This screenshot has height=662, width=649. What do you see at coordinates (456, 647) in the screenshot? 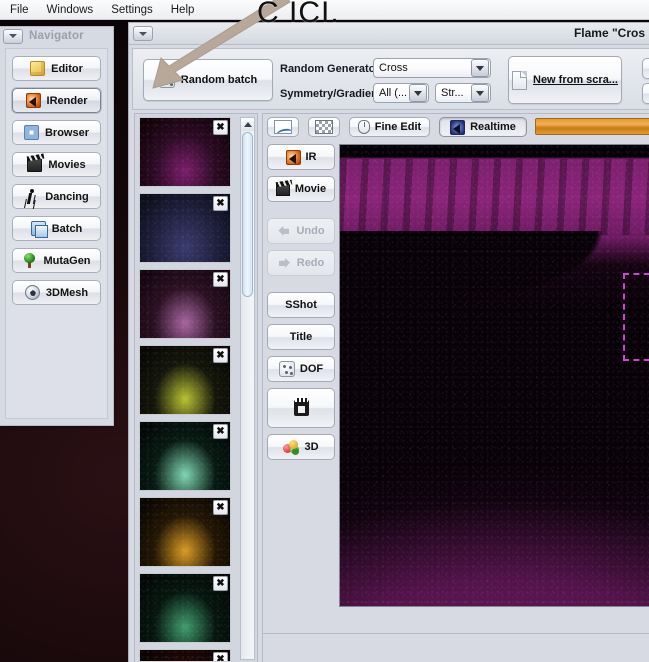
I see `render-footer: Add Ra` at bounding box center [456, 647].